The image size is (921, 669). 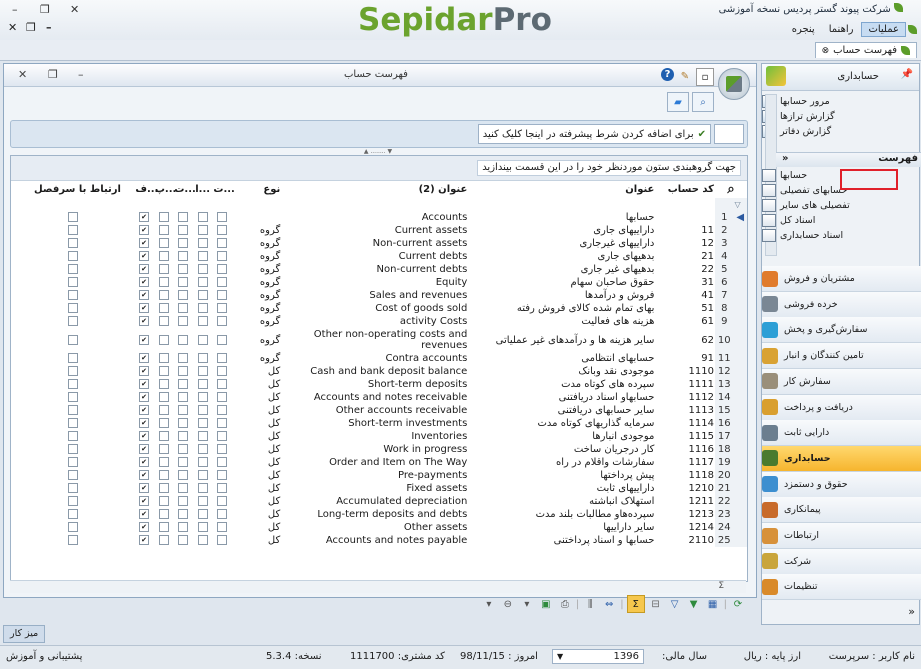 What do you see at coordinates (72, 189) in the screenshot?
I see `column-link: ارتباط با سرفصل` at bounding box center [72, 189].